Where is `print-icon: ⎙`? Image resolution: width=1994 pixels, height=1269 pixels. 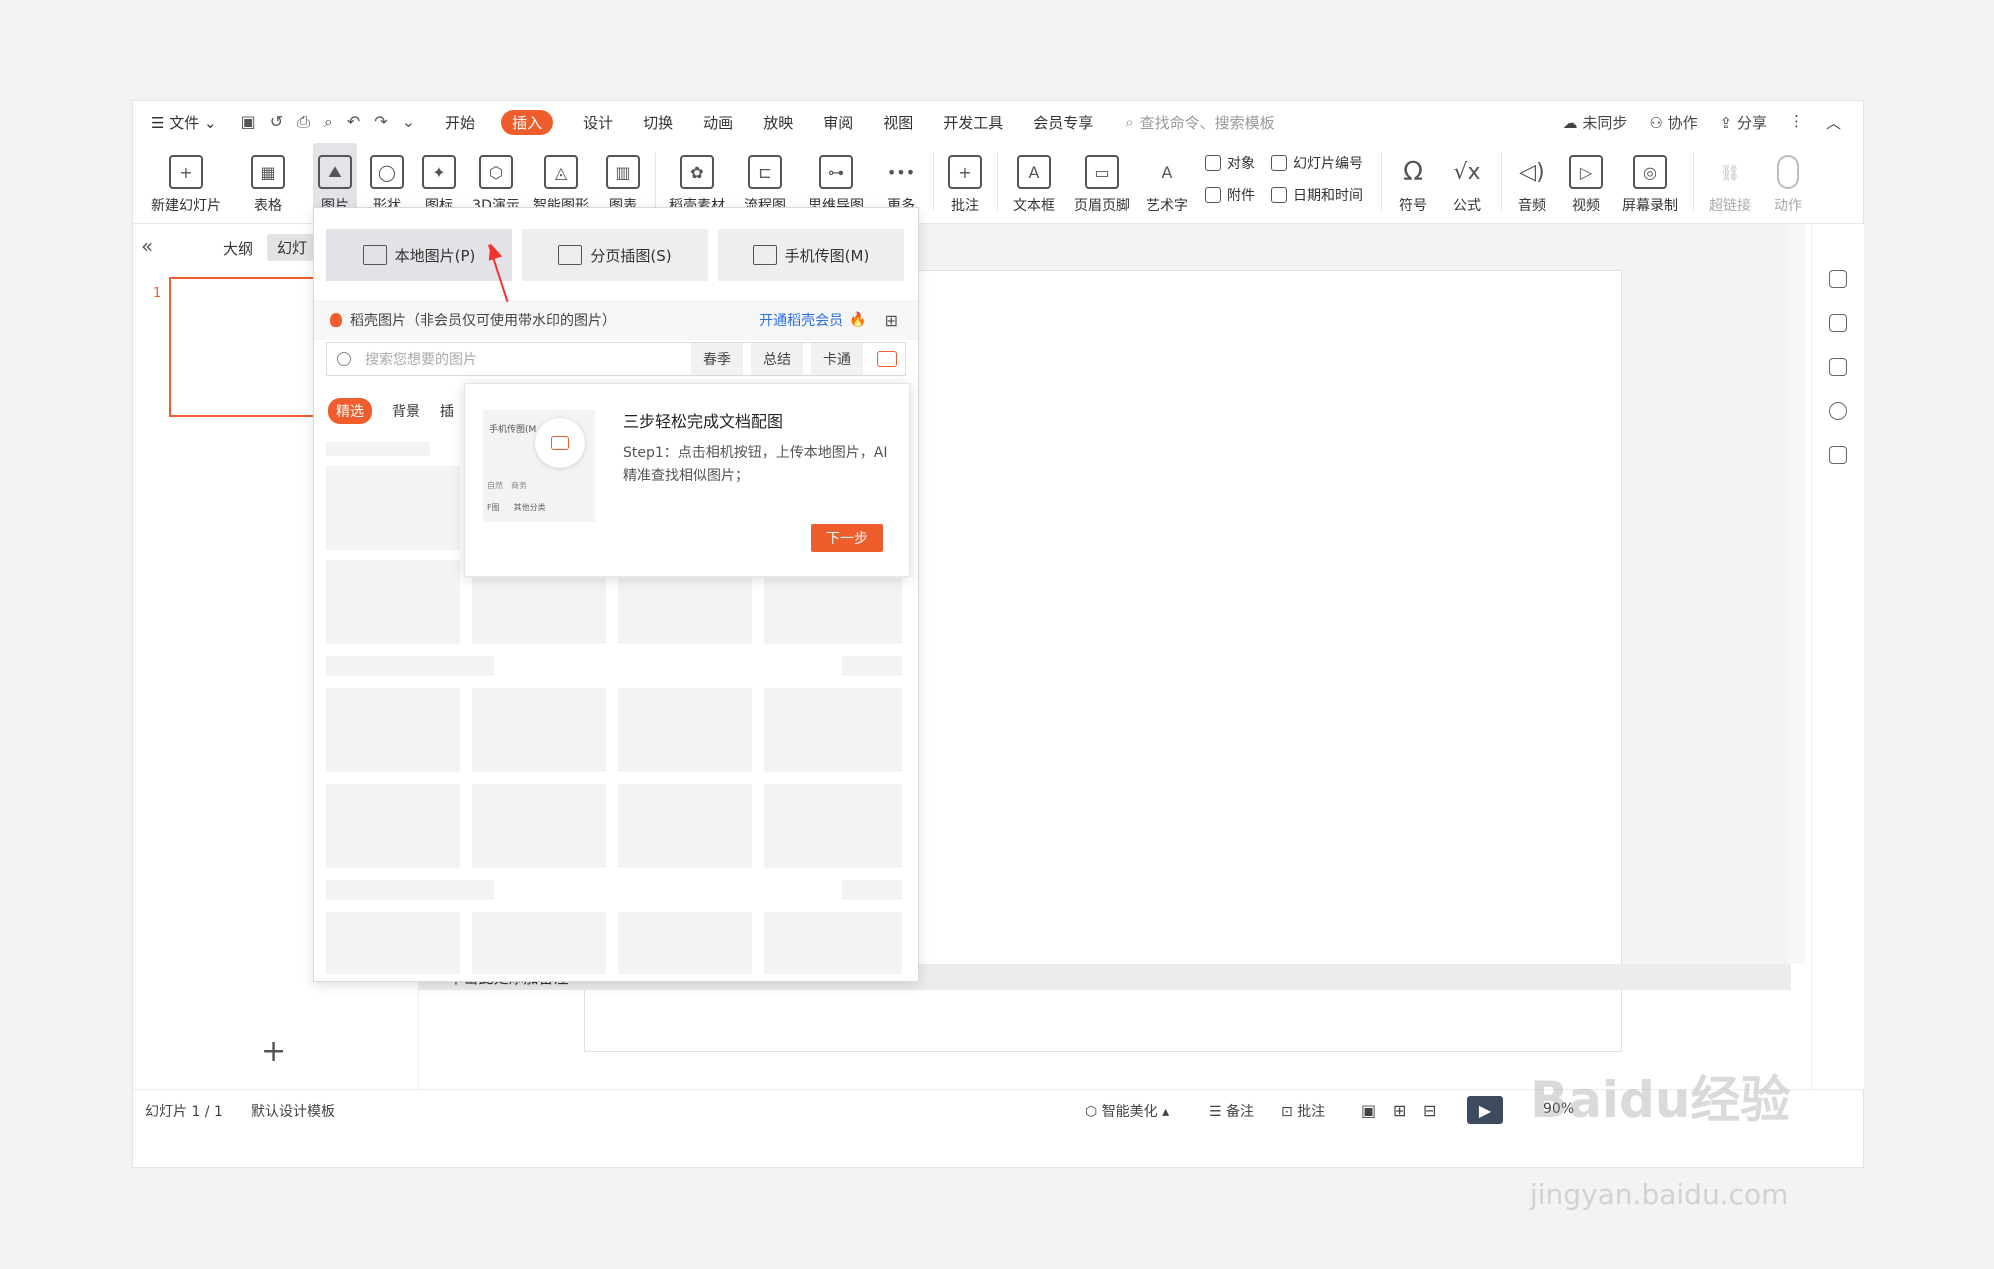 print-icon: ⎙ is located at coordinates (303, 122).